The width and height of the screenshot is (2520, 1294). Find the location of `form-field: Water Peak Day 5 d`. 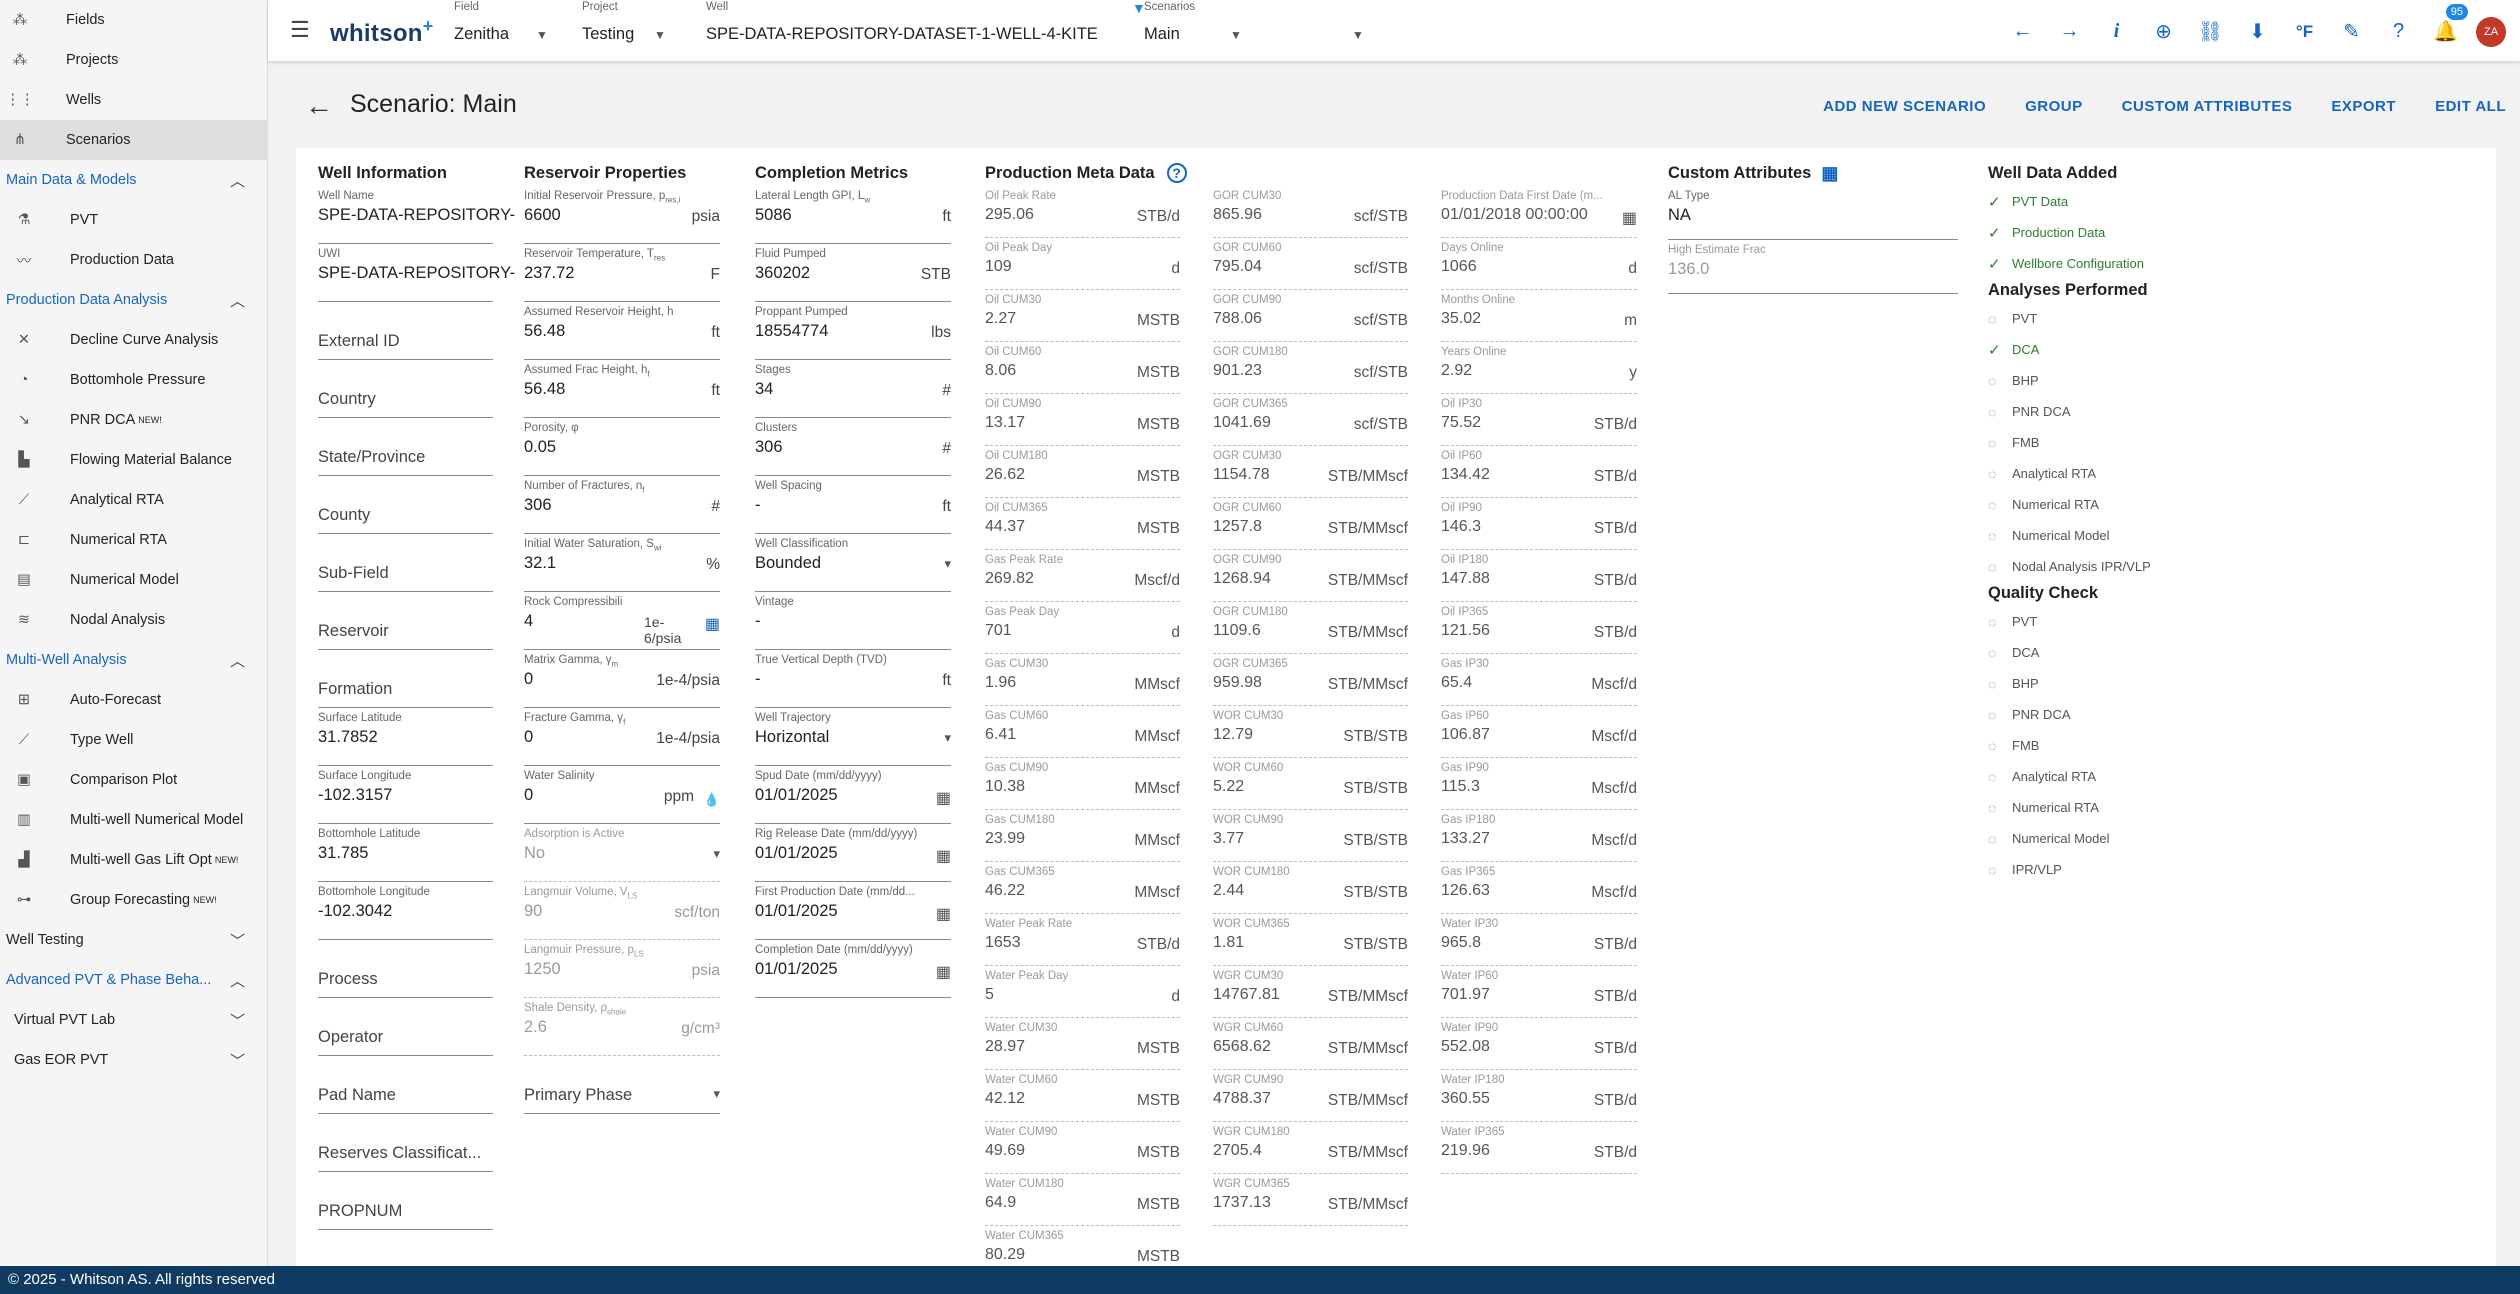

form-field: Water Peak Day 5 d is located at coordinates (1082, 992).